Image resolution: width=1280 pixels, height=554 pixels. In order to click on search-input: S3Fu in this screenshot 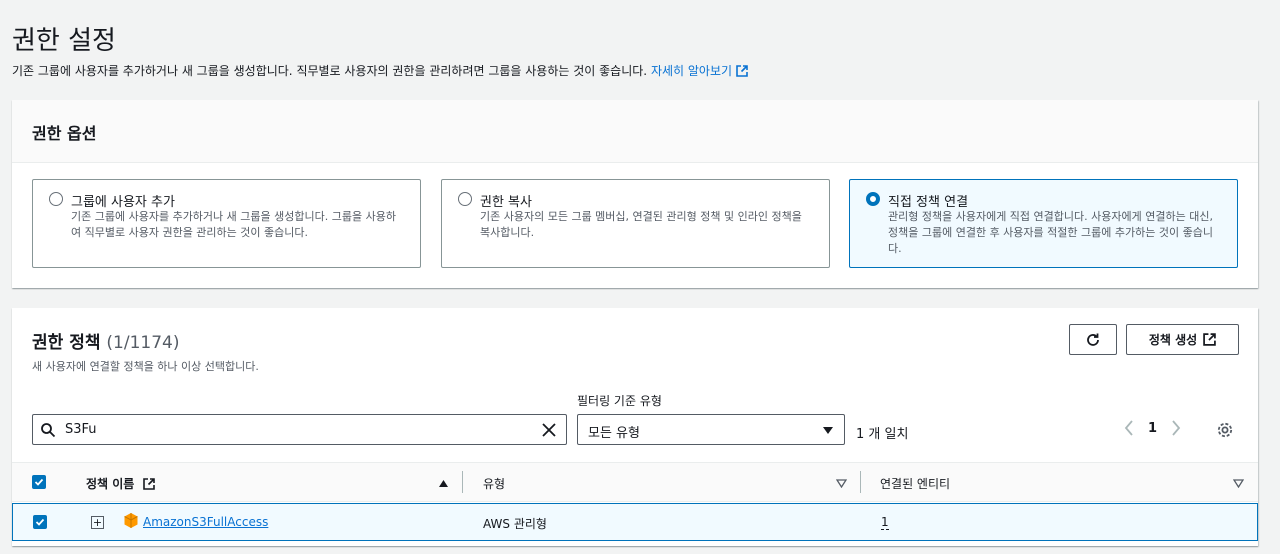, I will do `click(299, 429)`.